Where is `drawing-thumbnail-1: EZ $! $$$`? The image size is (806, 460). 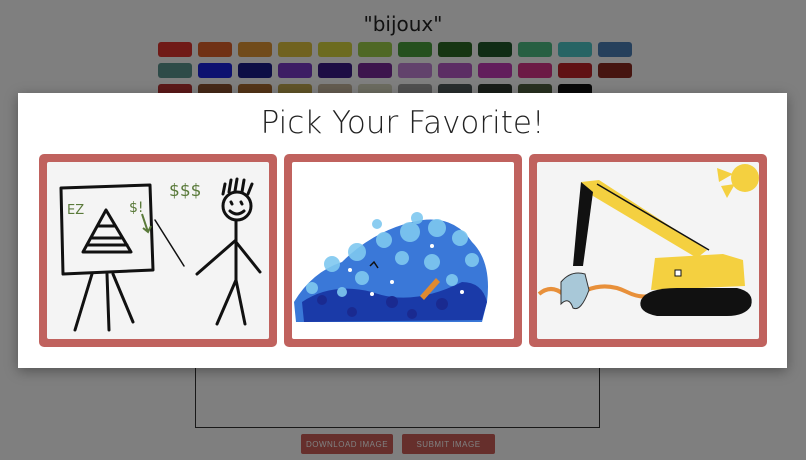 drawing-thumbnail-1: EZ $! $$$ is located at coordinates (158, 250).